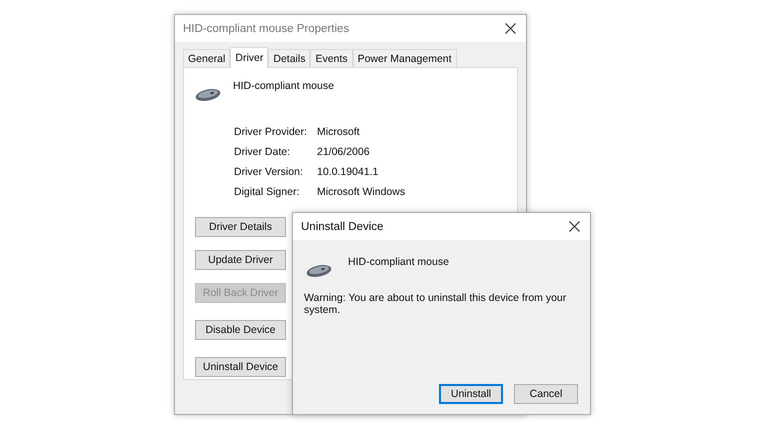 This screenshot has height=427, width=768. What do you see at coordinates (240, 367) in the screenshot?
I see `action-button: Uninstall Device` at bounding box center [240, 367].